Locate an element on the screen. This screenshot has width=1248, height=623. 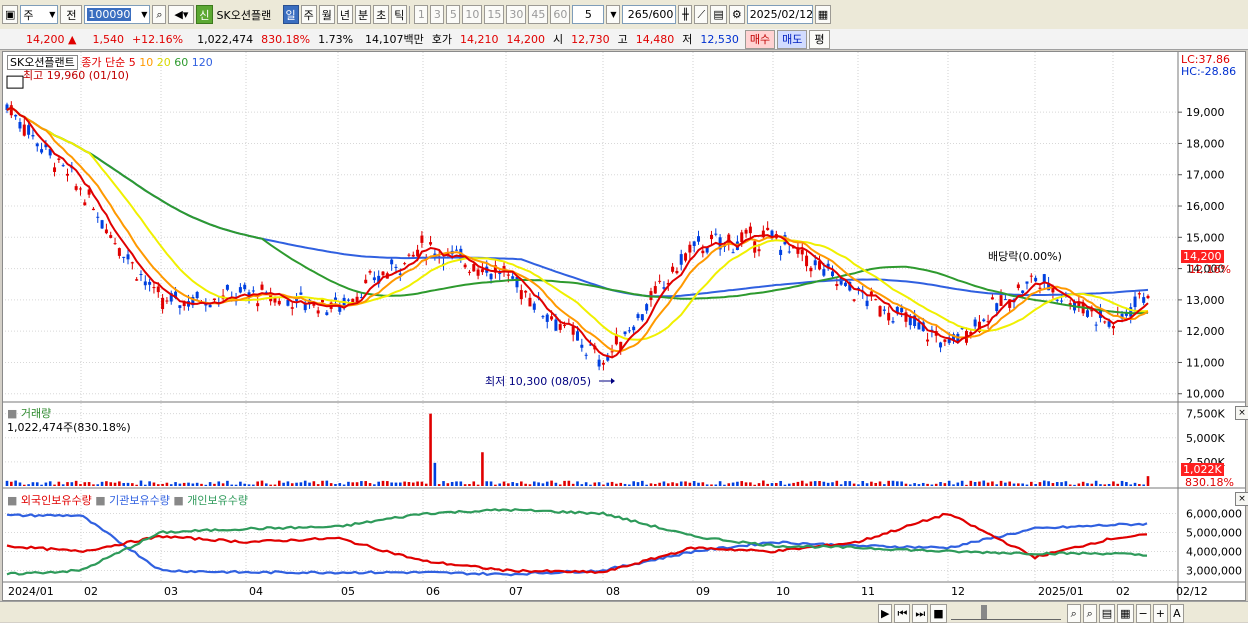
period-tab-1: 주 is located at coordinates (308, 14).